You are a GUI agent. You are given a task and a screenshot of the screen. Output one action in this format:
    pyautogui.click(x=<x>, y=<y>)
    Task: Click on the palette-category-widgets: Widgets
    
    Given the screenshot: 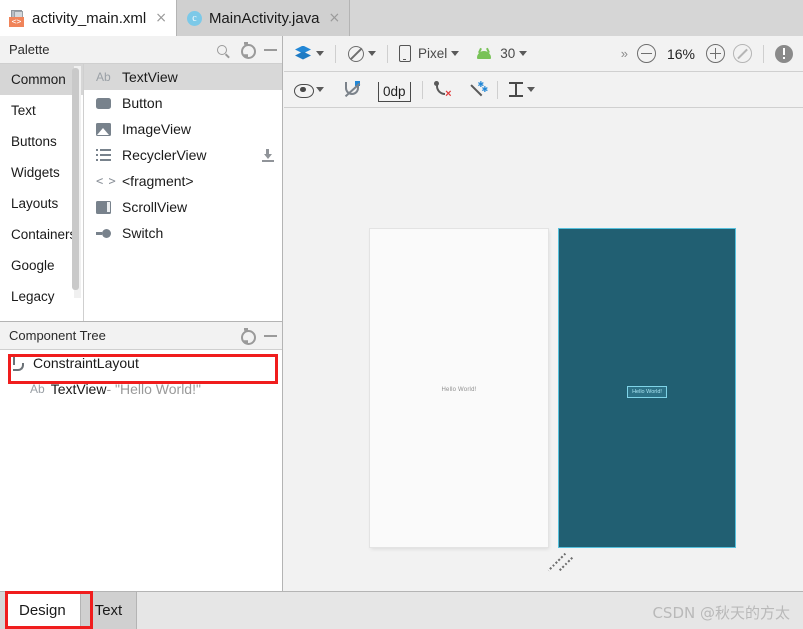 What is the action you would take?
    pyautogui.click(x=41, y=172)
    